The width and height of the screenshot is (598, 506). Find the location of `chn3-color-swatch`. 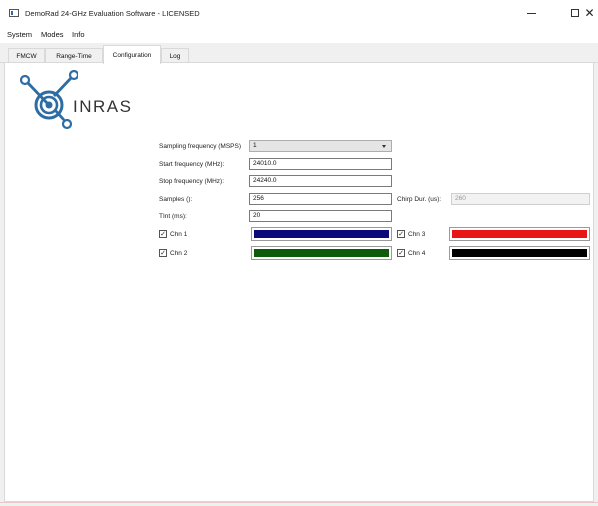

chn3-color-swatch is located at coordinates (519, 234).